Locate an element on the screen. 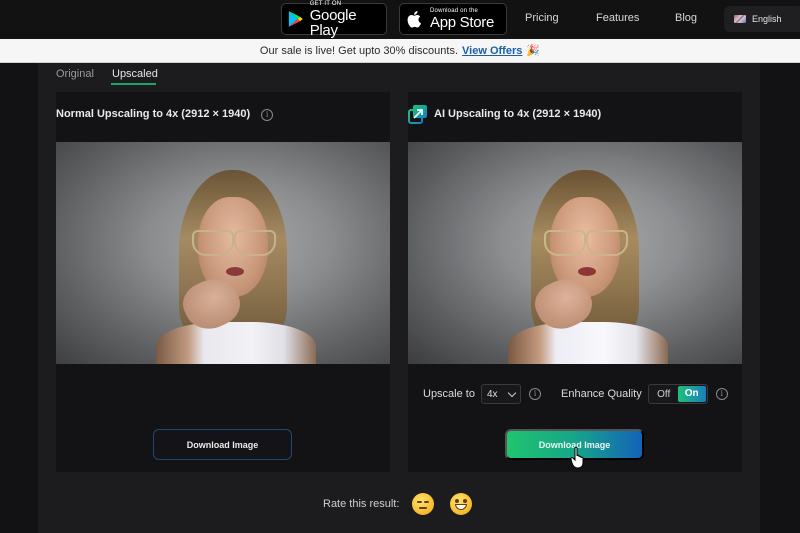  language-selector: English is located at coordinates (762, 19).